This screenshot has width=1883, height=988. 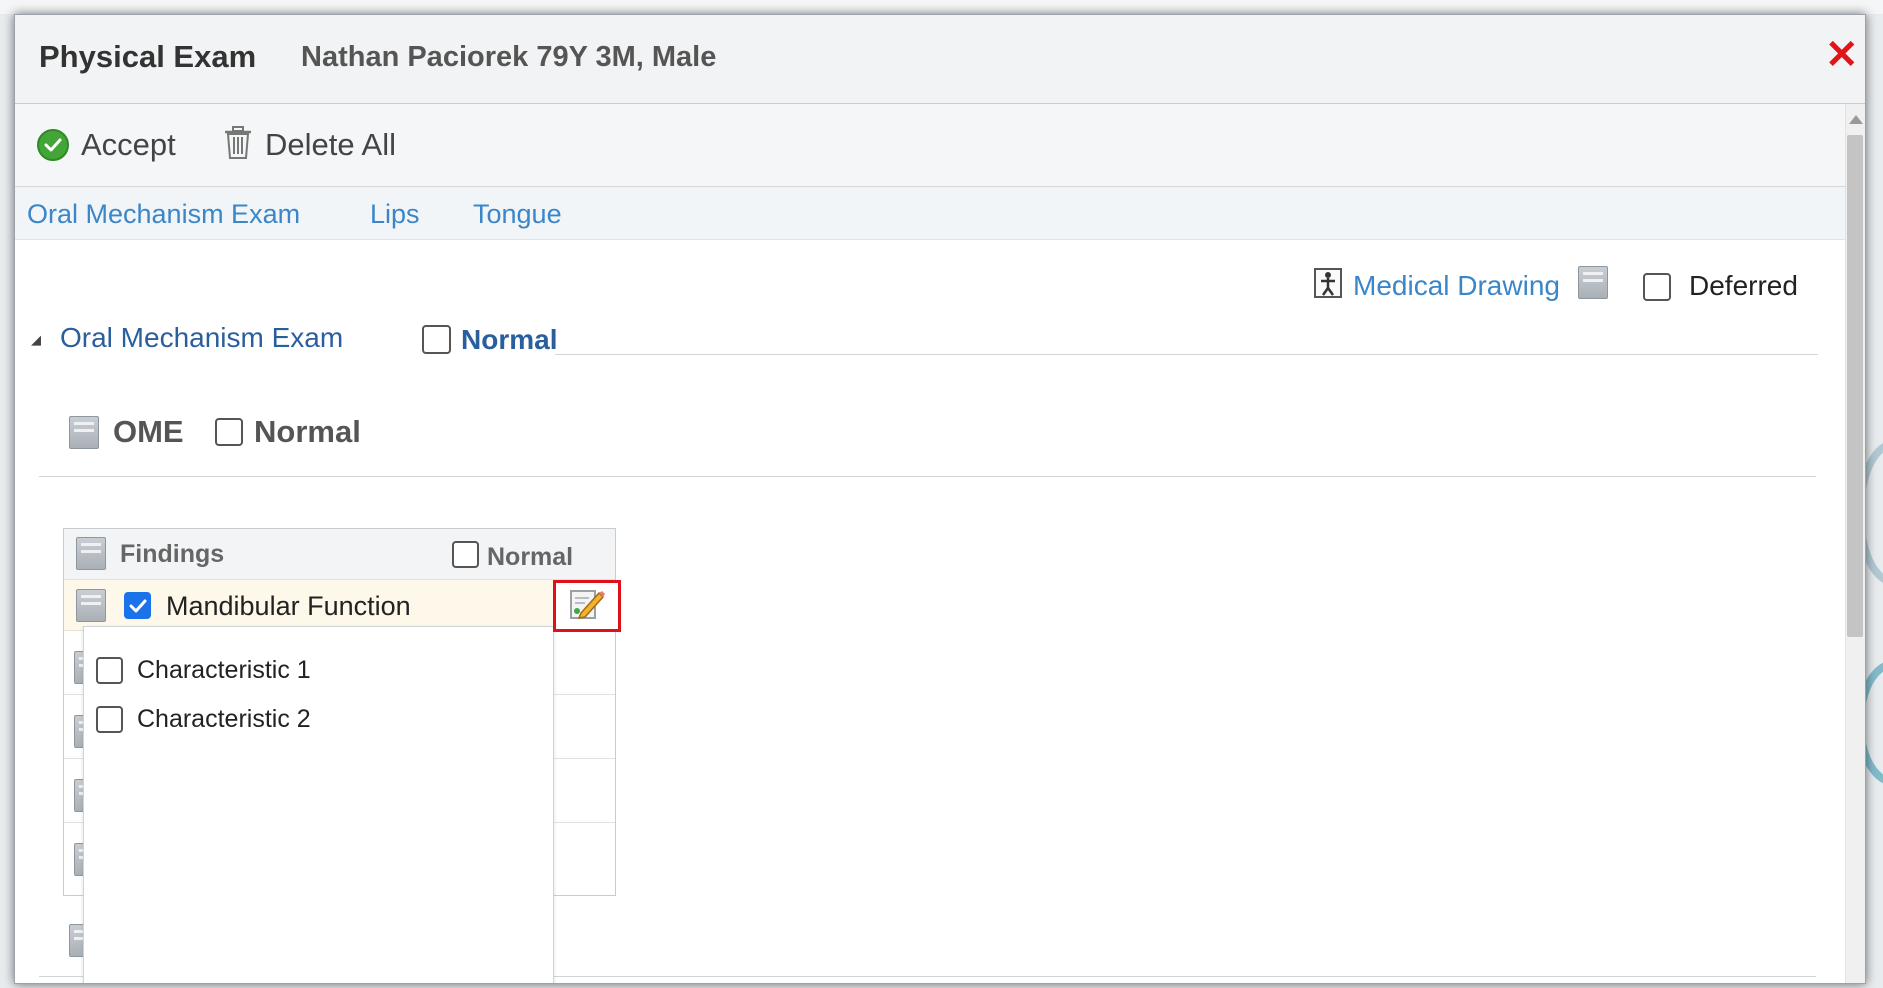 I want to click on characteristic-2-checkbox, so click(x=109, y=719).